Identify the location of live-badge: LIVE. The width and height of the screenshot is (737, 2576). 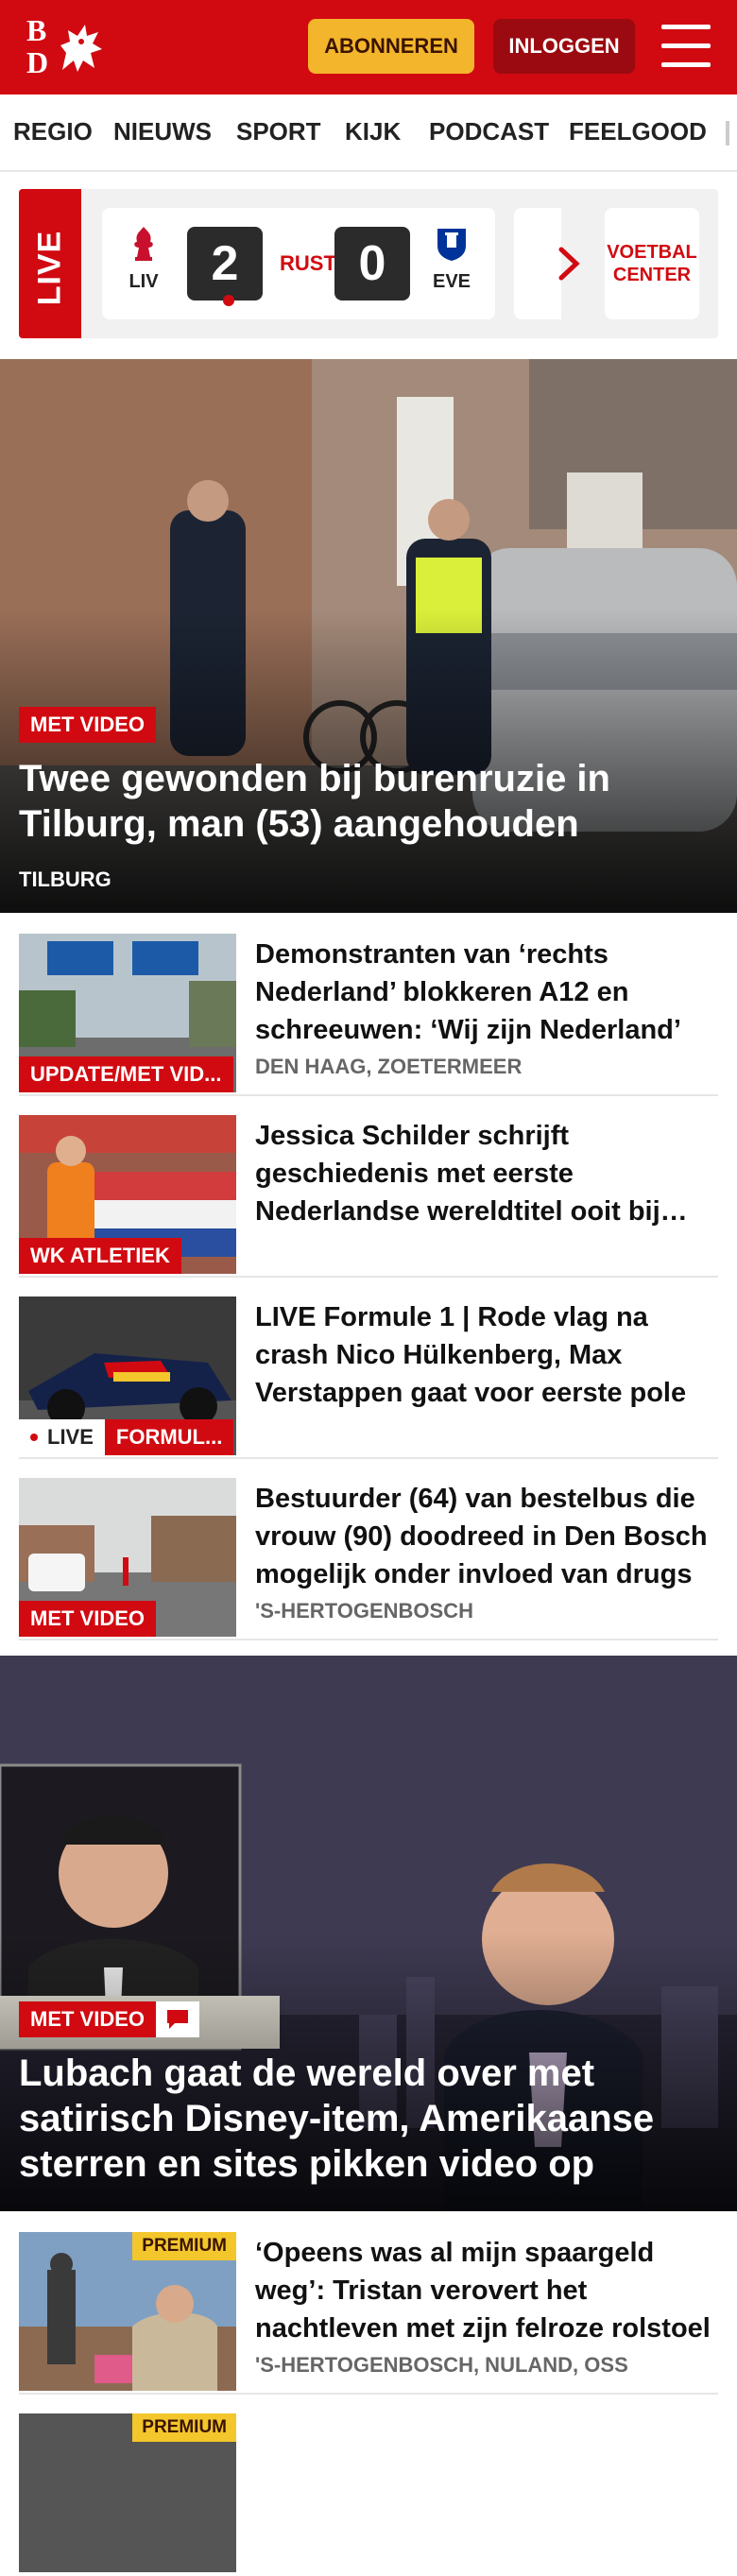
(50, 263).